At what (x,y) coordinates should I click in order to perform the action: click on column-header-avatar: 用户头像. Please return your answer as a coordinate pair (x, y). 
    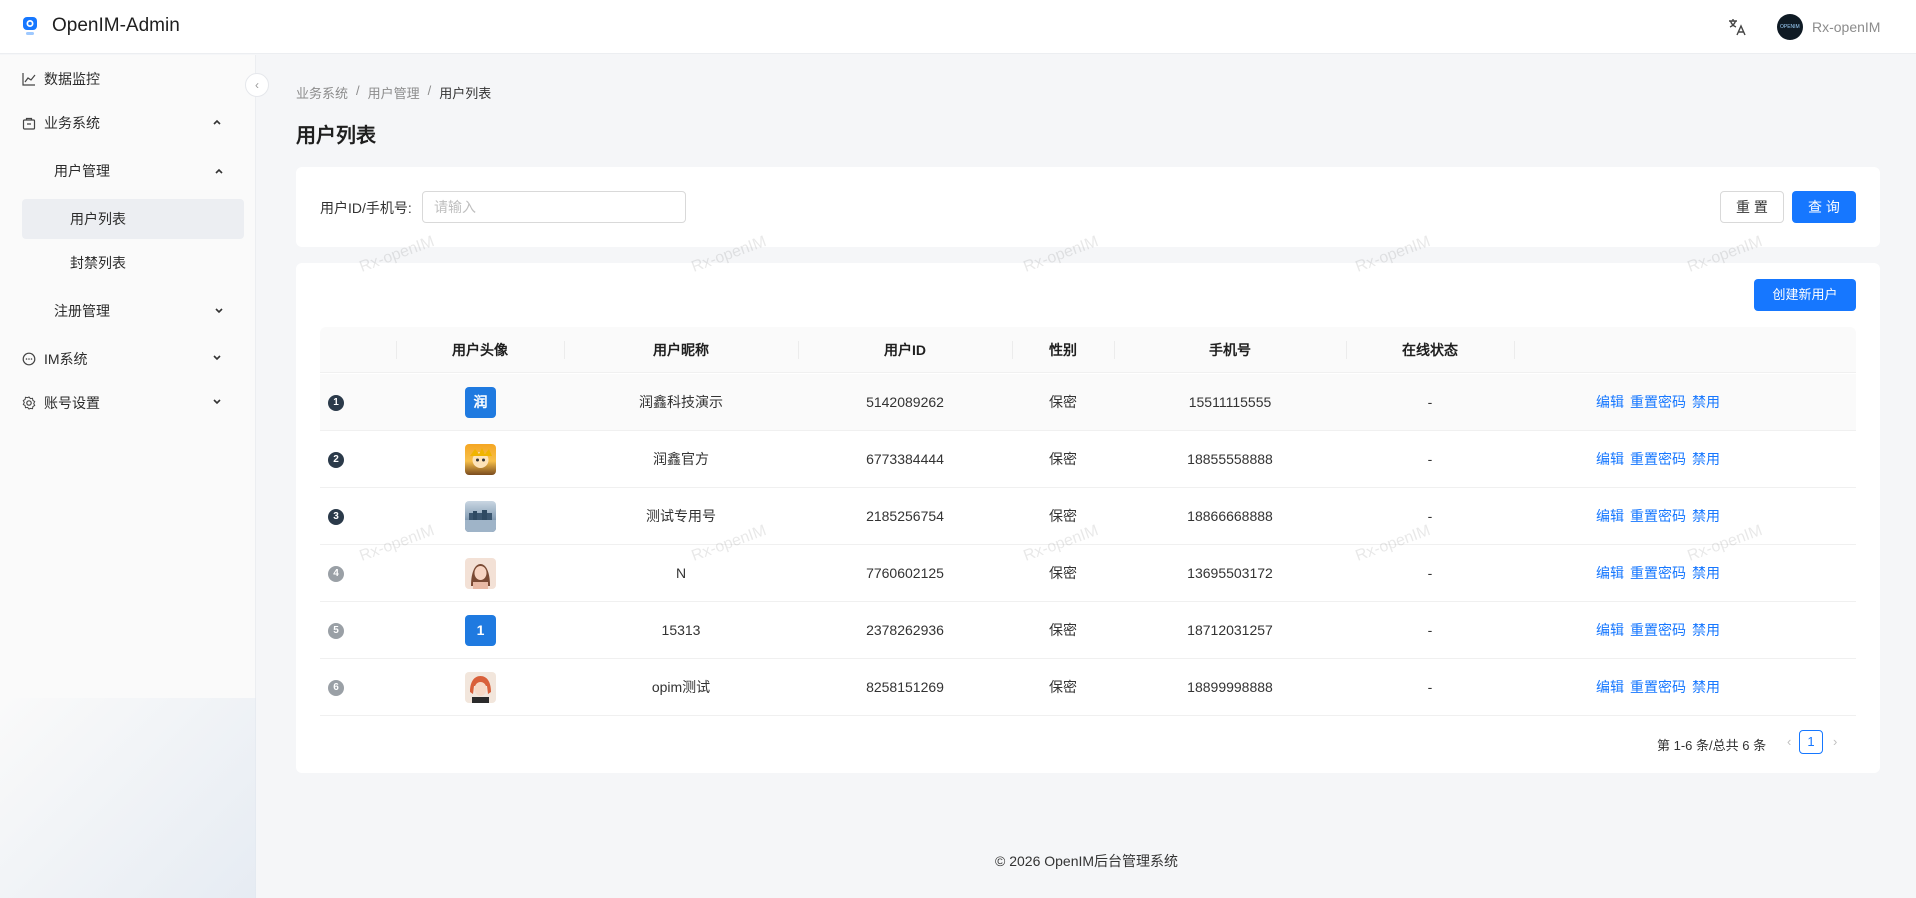
    Looking at the image, I should click on (480, 350).